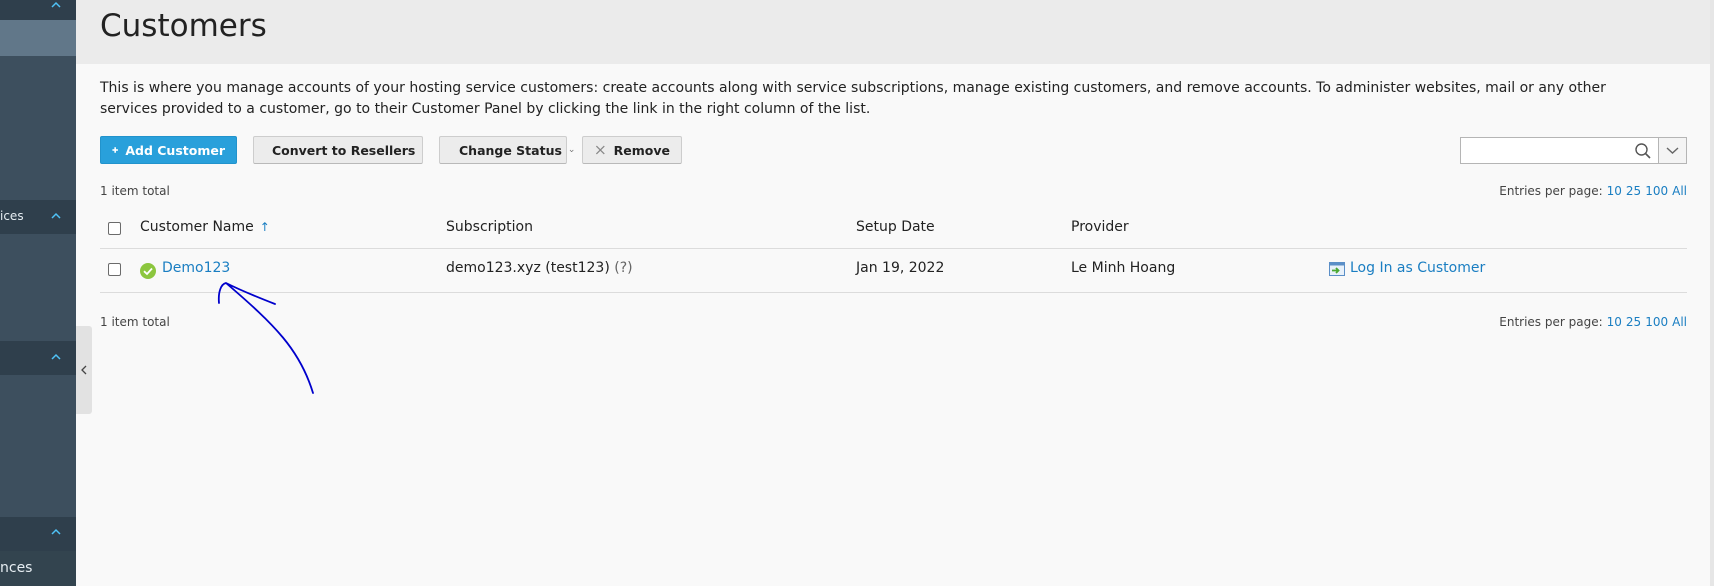  What do you see at coordinates (38, 38) in the screenshot?
I see `sidebar-item-customers` at bounding box center [38, 38].